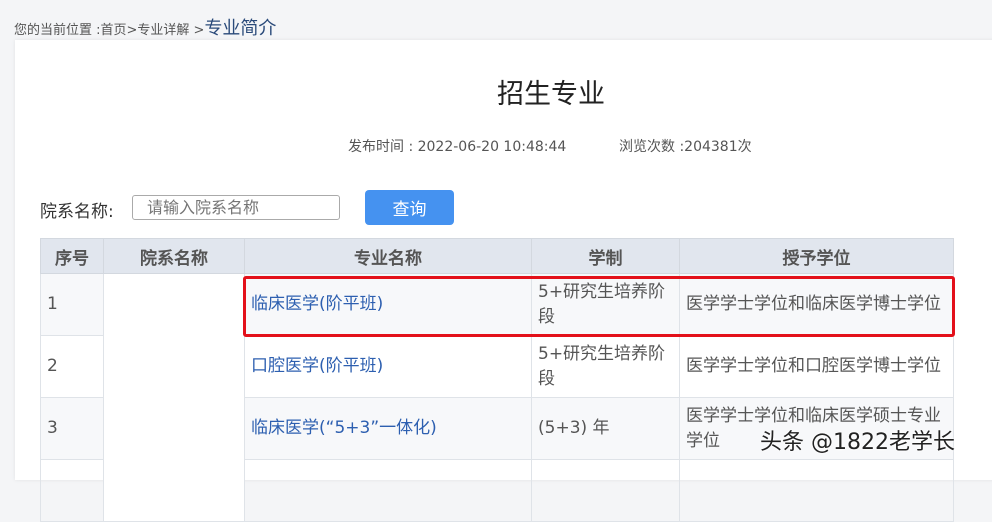  I want to click on breadcrumb: 您的当前位置 :首页>专业详解 >专业简介, so click(145, 27).